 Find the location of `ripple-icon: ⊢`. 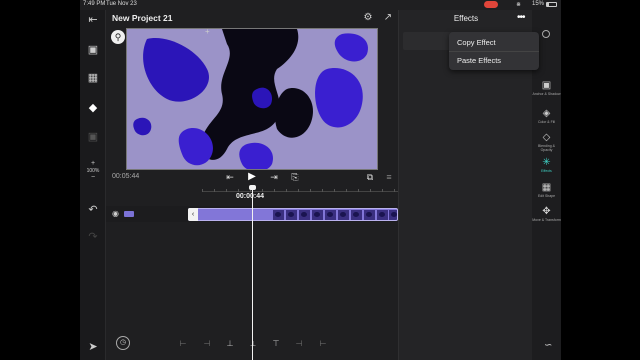

ripple-icon: ⊢ is located at coordinates (323, 344).